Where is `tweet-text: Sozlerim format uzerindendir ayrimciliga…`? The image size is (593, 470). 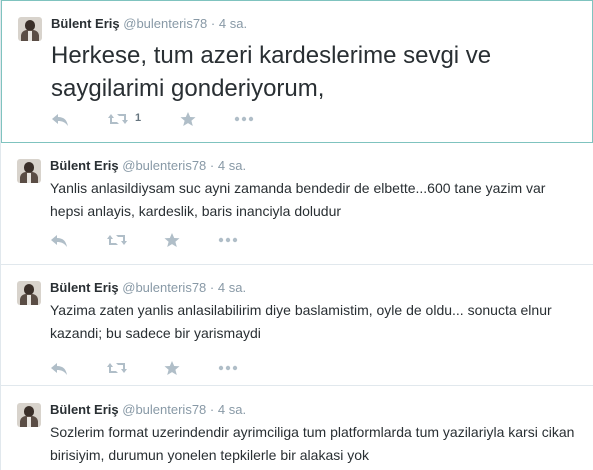
tweet-text: Sozlerim format uzerindendir ayrimciliga… is located at coordinates (312, 443).